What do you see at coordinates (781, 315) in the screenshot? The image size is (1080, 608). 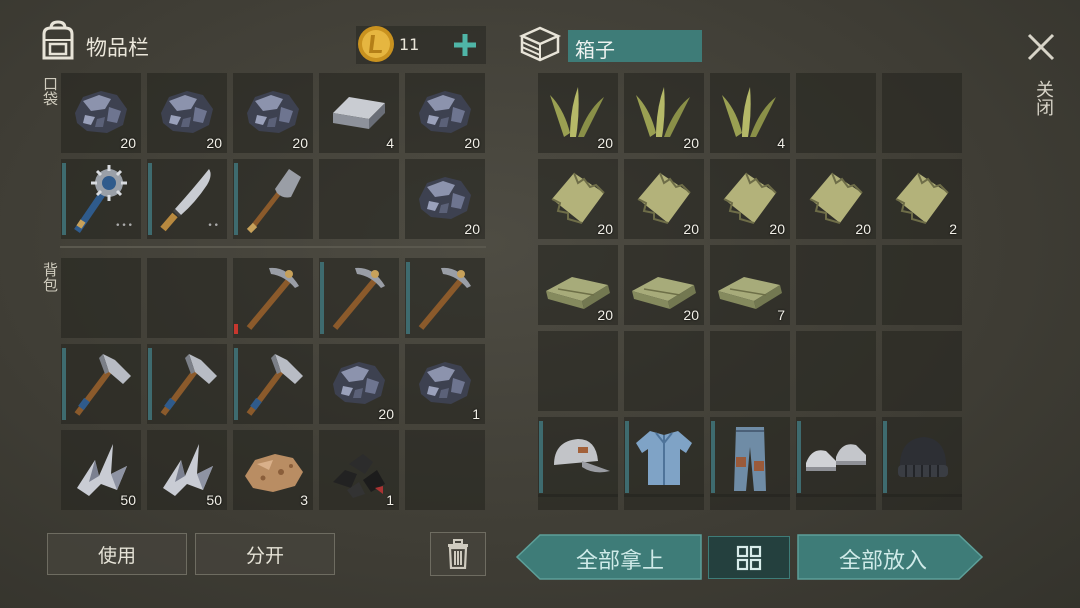 I see `item-quantity: 7` at bounding box center [781, 315].